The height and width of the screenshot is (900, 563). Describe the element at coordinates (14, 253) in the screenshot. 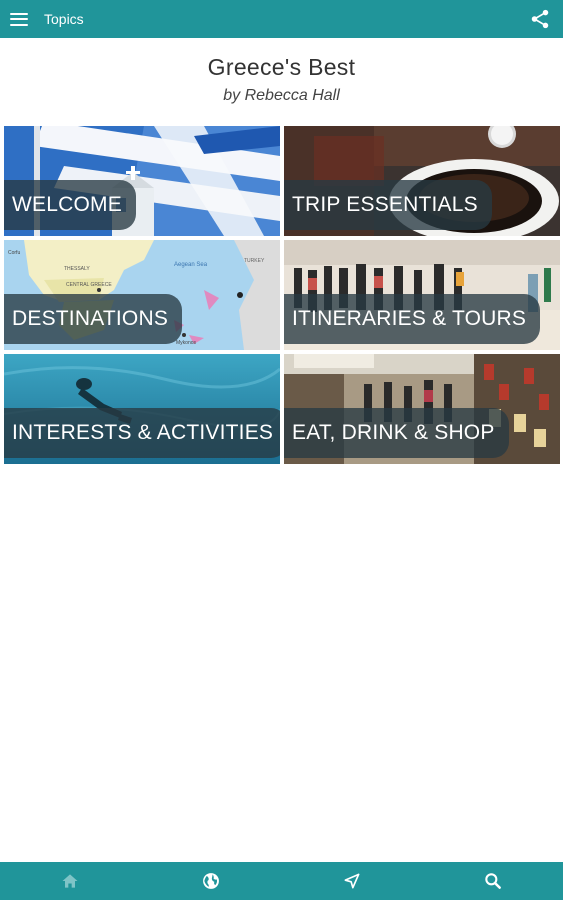

I see `map-label-corfu: Corfu` at that location.